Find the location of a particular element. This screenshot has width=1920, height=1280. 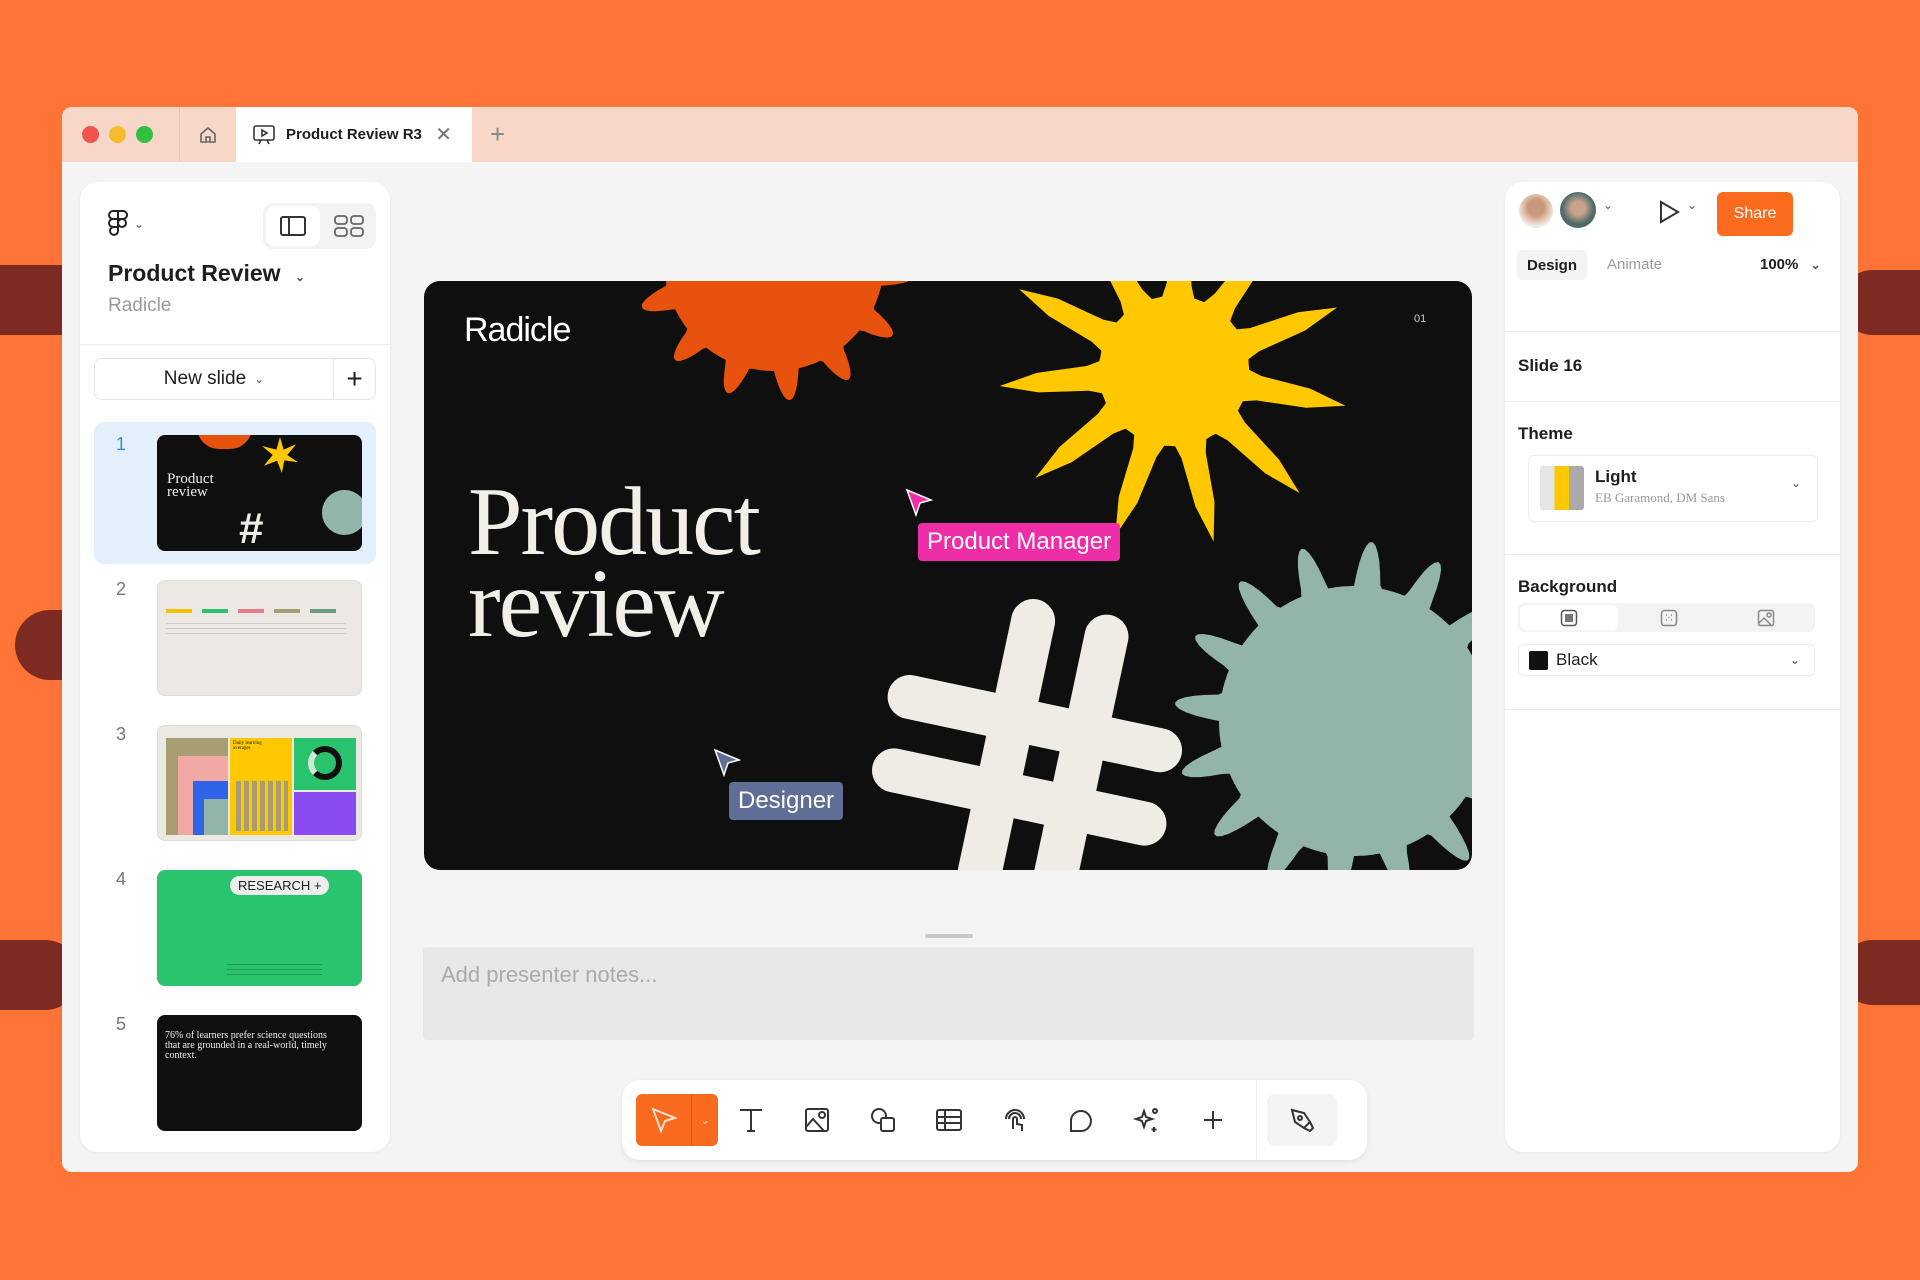

solid-fill-button is located at coordinates (1569, 617).